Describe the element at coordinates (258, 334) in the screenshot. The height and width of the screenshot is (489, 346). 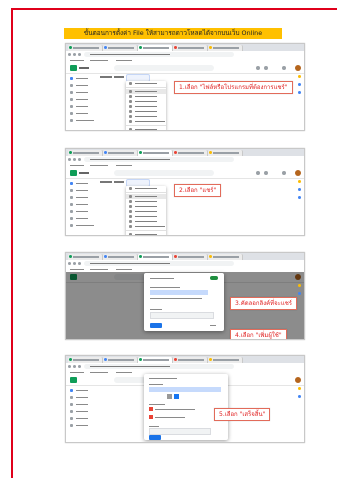
I see `step-4-callout: 4.เลือก "เพิ่มผู้ใช้"` at that location.